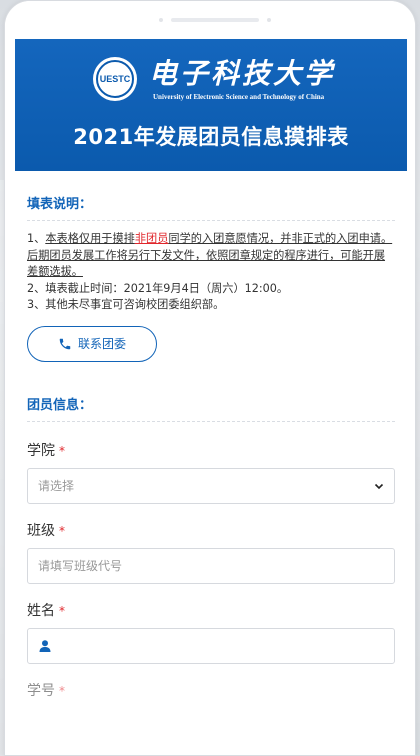  I want to click on camera-dot, so click(161, 20).